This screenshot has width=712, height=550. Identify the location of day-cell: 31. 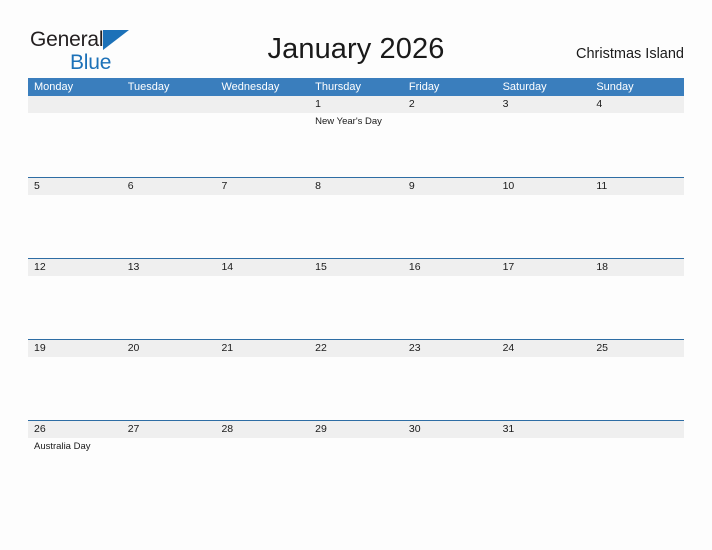
(543, 461).